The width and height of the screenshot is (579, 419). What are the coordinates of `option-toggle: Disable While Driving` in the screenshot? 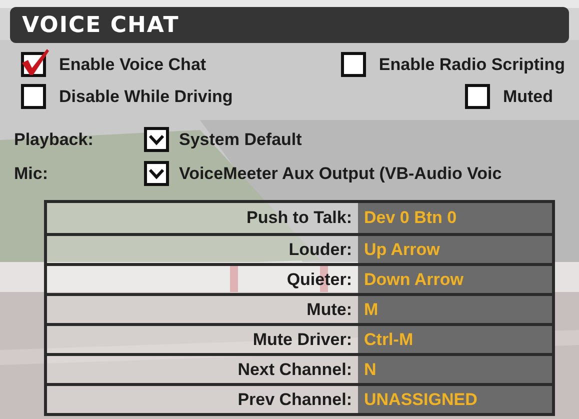 It's located at (127, 96).